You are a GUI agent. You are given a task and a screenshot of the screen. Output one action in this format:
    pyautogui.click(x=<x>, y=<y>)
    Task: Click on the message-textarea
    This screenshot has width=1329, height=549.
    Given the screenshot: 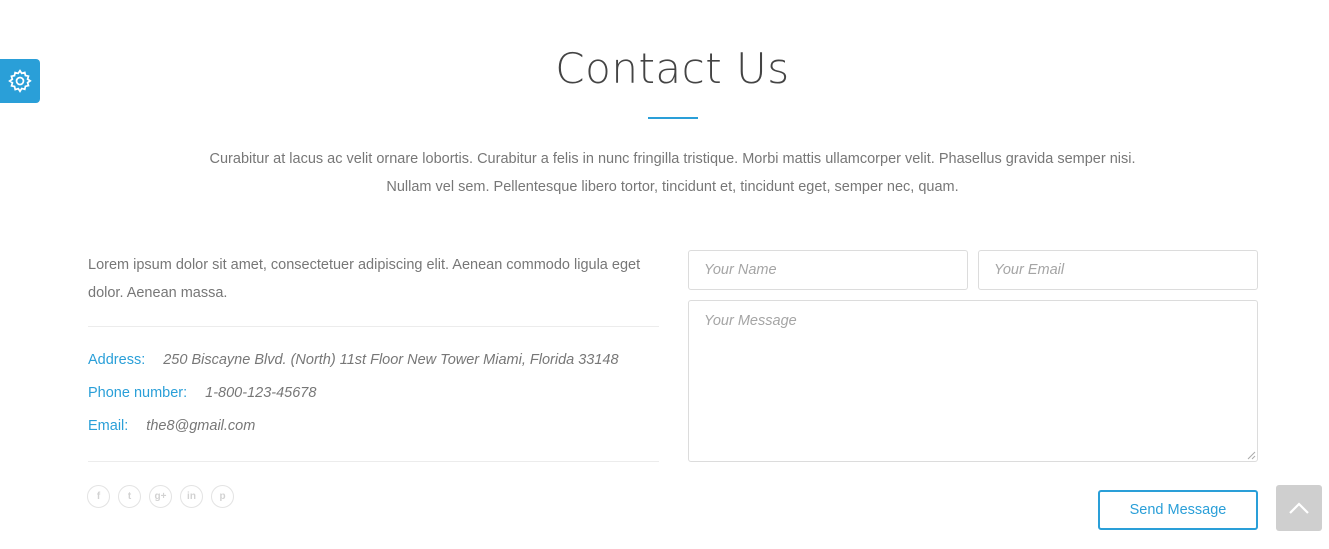 What is the action you would take?
    pyautogui.click(x=973, y=381)
    